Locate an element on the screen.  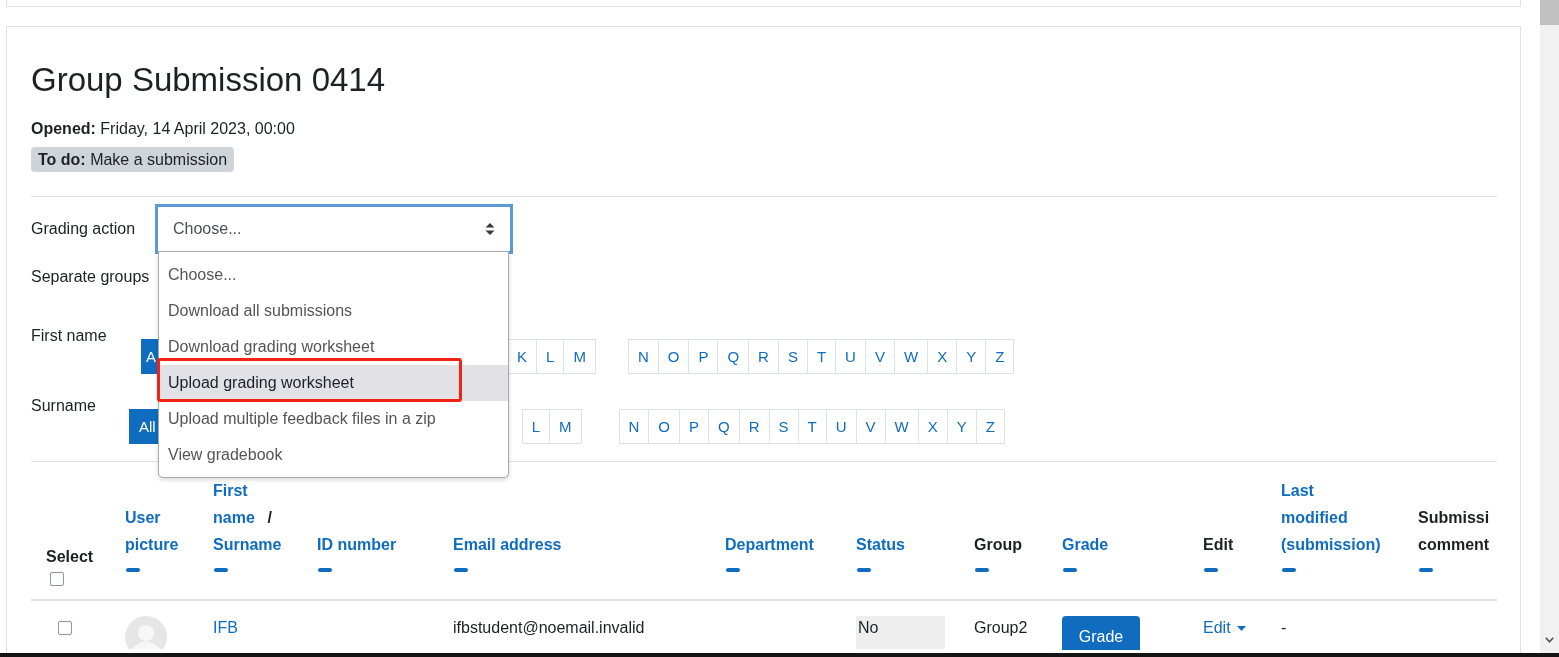
field-label: Separate groups is located at coordinates (90, 276).